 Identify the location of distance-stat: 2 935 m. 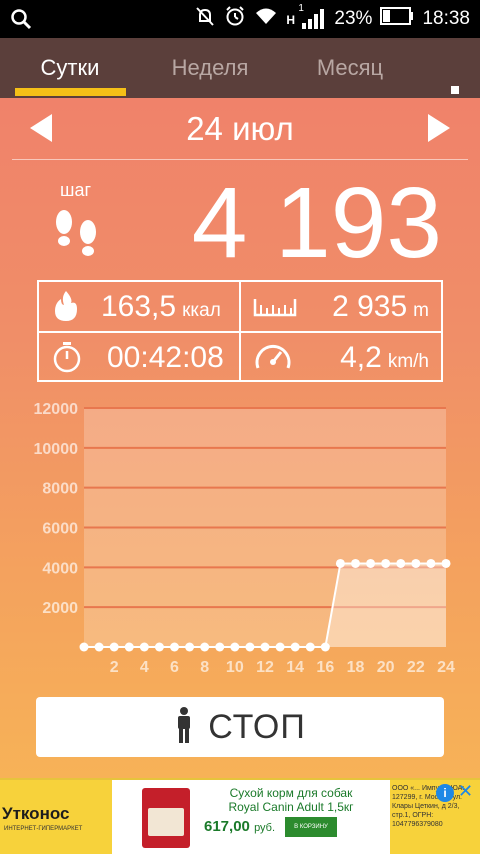
(341, 306).